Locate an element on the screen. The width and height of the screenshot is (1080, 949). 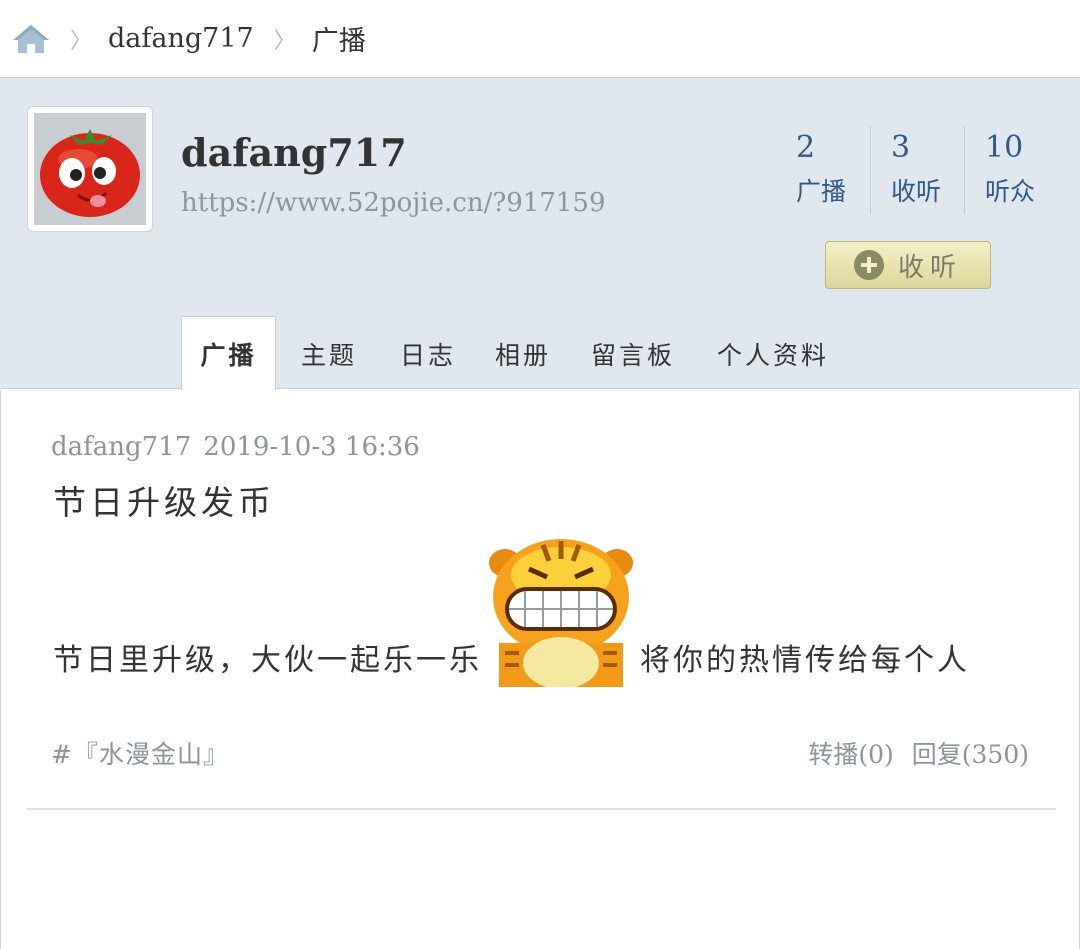
reply-link: 回复(350) is located at coordinates (970, 753).